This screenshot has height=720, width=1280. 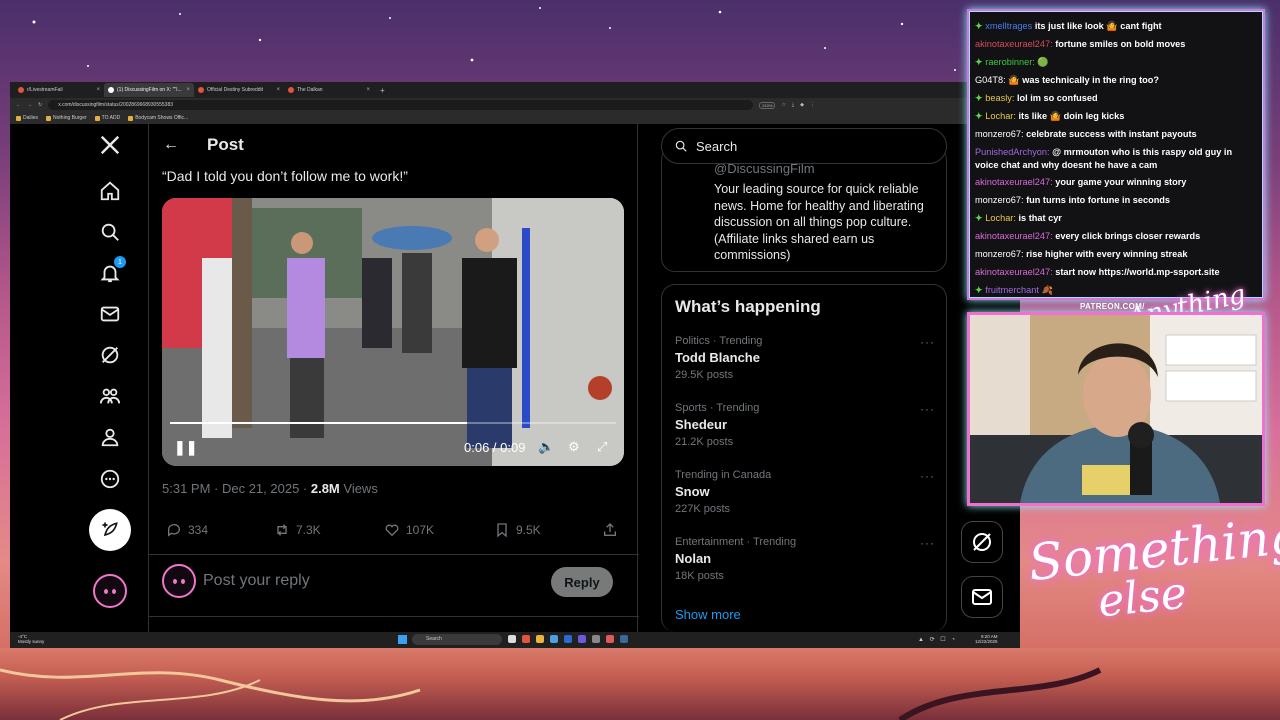 I want to click on video-player: ❚❚ 0:06 / 0:09 🔈 ⚙ ⤢, so click(x=393, y=332).